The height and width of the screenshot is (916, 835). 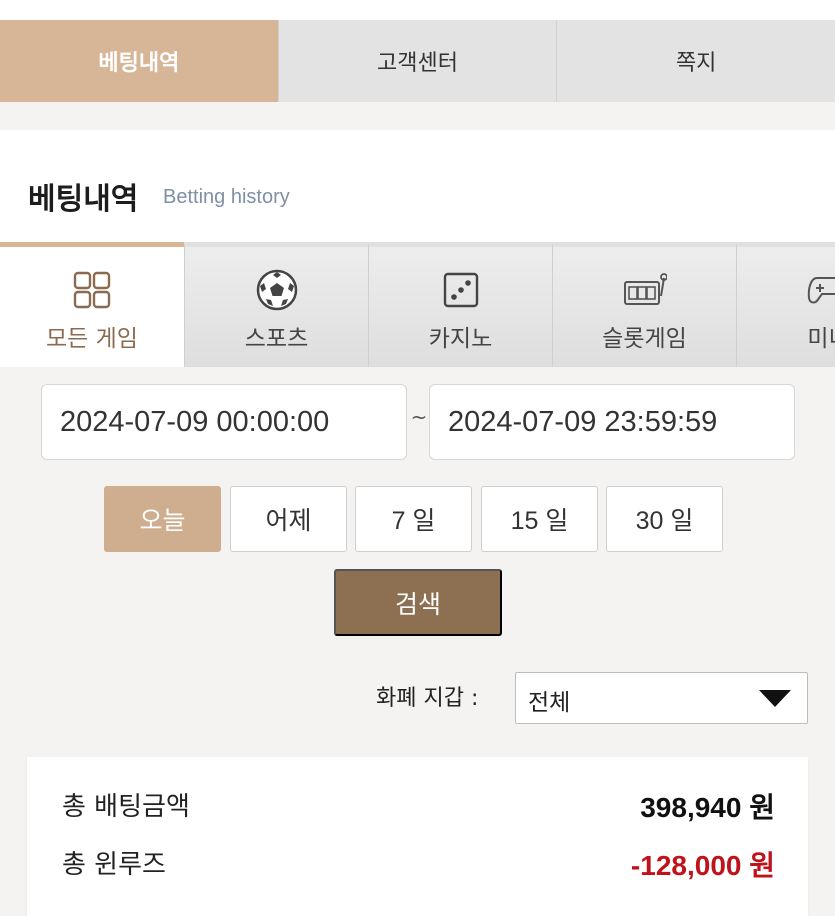 What do you see at coordinates (644, 339) in the screenshot?
I see `tab-label: 슬롯게임` at bounding box center [644, 339].